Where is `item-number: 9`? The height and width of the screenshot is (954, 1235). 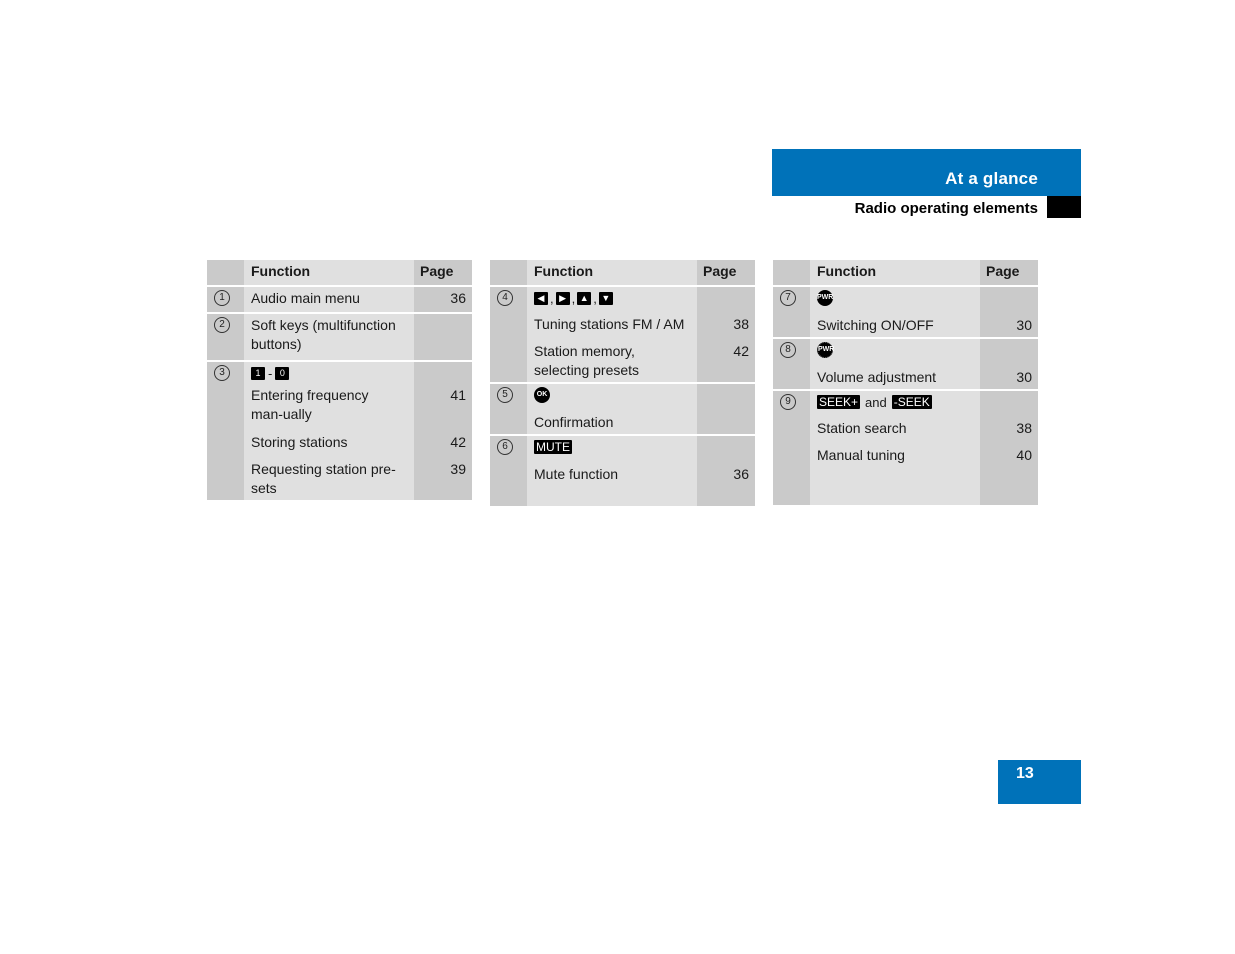 item-number: 9 is located at coordinates (788, 402).